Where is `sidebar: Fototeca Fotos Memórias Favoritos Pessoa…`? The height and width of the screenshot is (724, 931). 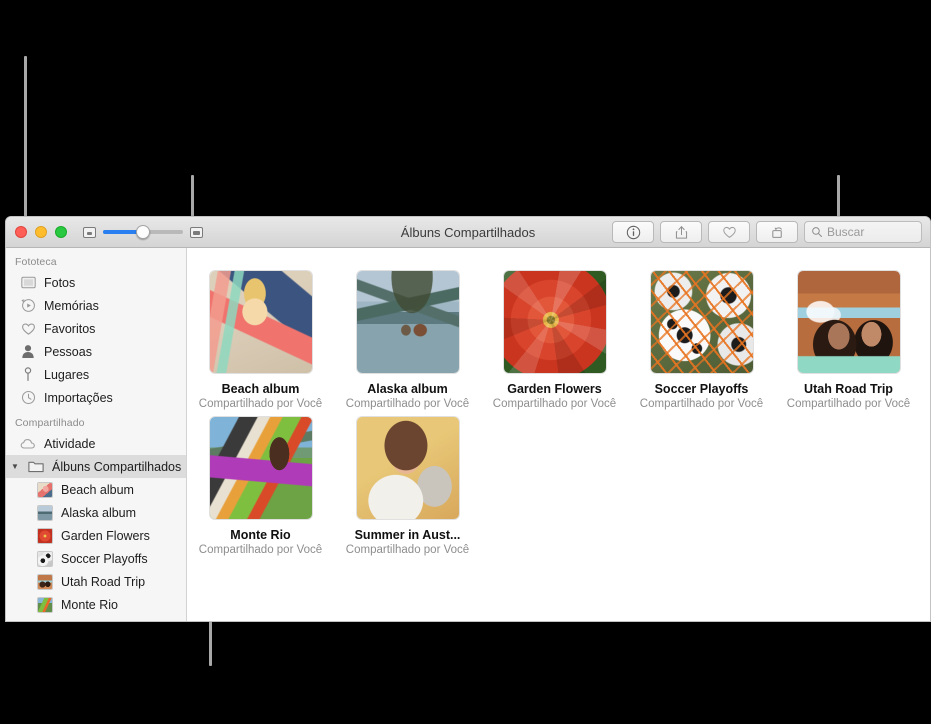
sidebar: Fototeca Fotos Memórias Favoritos Pessoa… is located at coordinates (96, 434).